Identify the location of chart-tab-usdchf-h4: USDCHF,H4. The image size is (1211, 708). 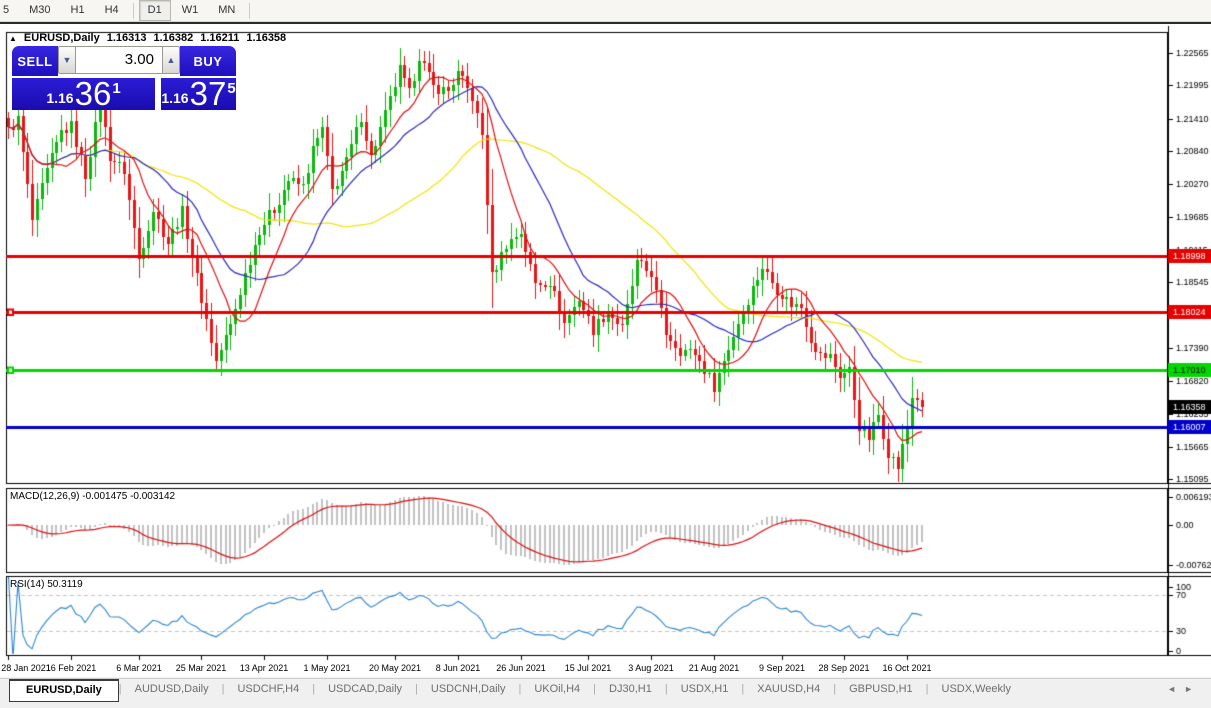
(268, 689).